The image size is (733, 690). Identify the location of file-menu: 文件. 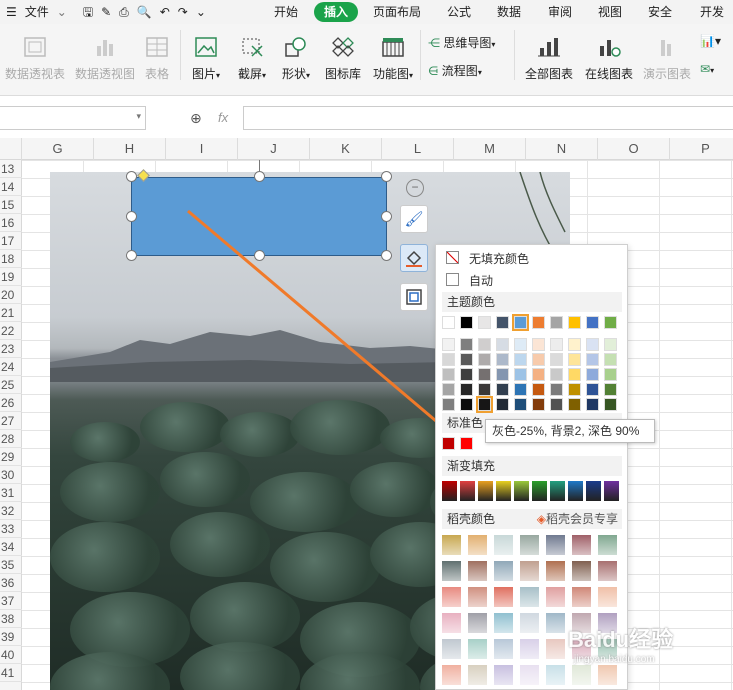
(37, 12).